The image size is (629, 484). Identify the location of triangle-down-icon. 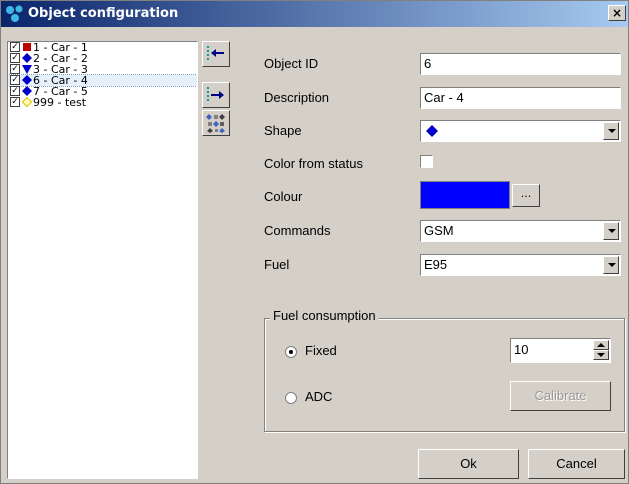
(27, 69).